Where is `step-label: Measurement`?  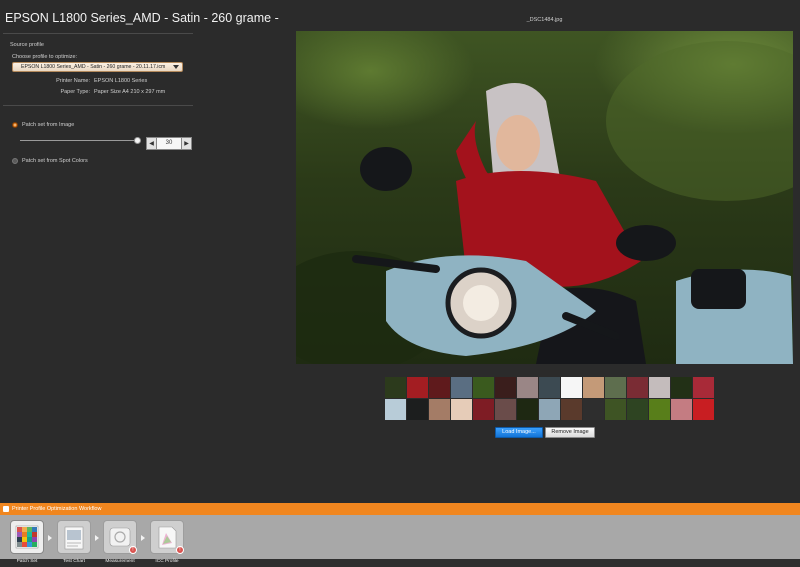 step-label: Measurement is located at coordinates (120, 561).